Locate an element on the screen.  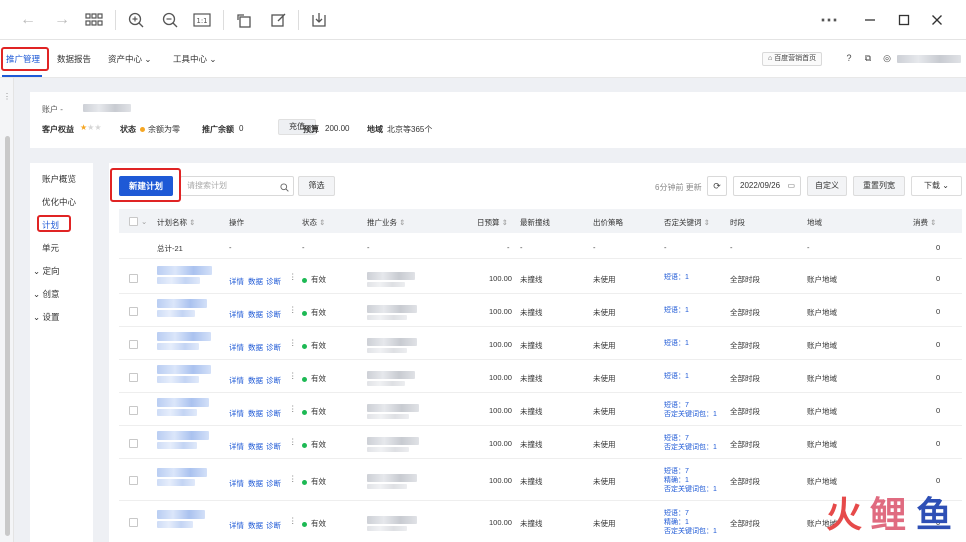
col-negative: 否定关键词 ⇕ is located at coordinates (687, 222).